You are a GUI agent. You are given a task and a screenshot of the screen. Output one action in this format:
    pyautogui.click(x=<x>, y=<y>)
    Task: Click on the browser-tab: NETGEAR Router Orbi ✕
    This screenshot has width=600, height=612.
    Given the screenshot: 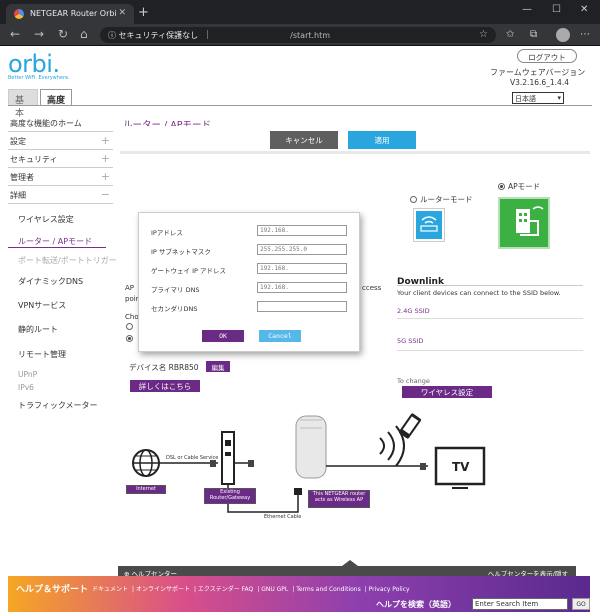 What is the action you would take?
    pyautogui.click(x=70, y=14)
    